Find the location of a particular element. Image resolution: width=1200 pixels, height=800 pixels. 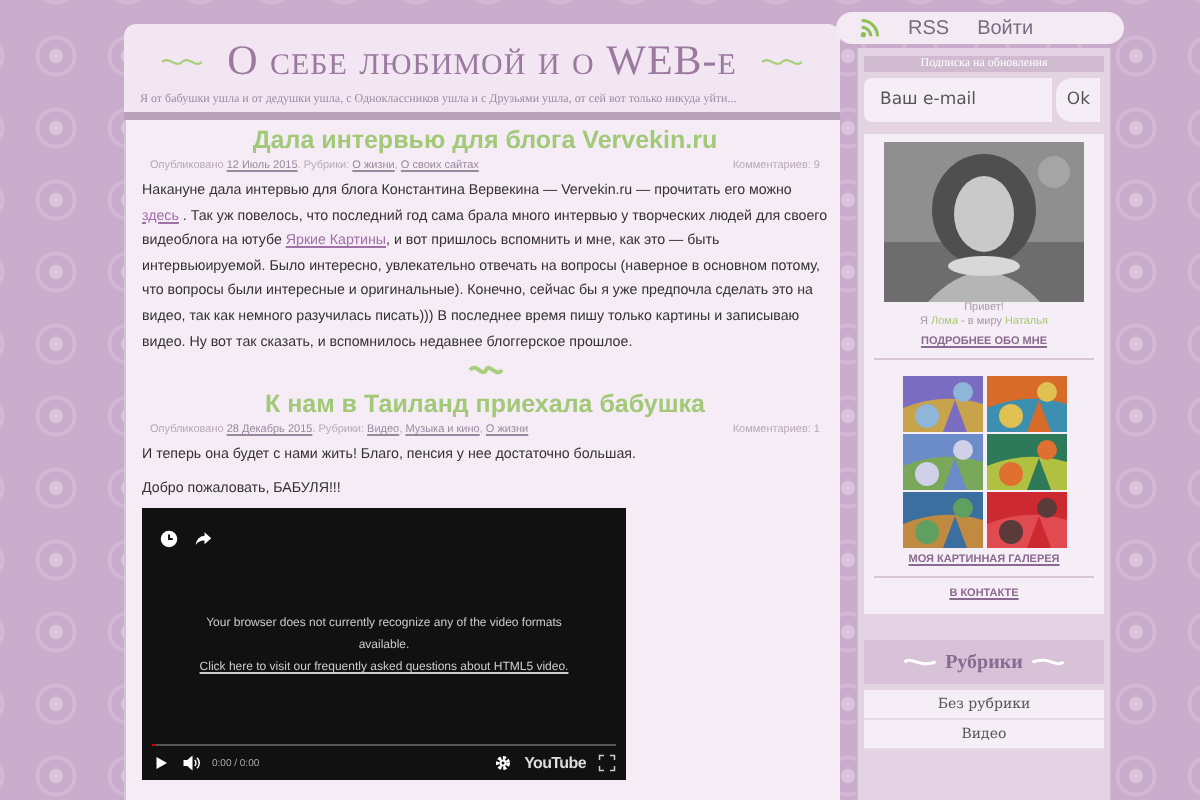

share-icon is located at coordinates (203, 539).